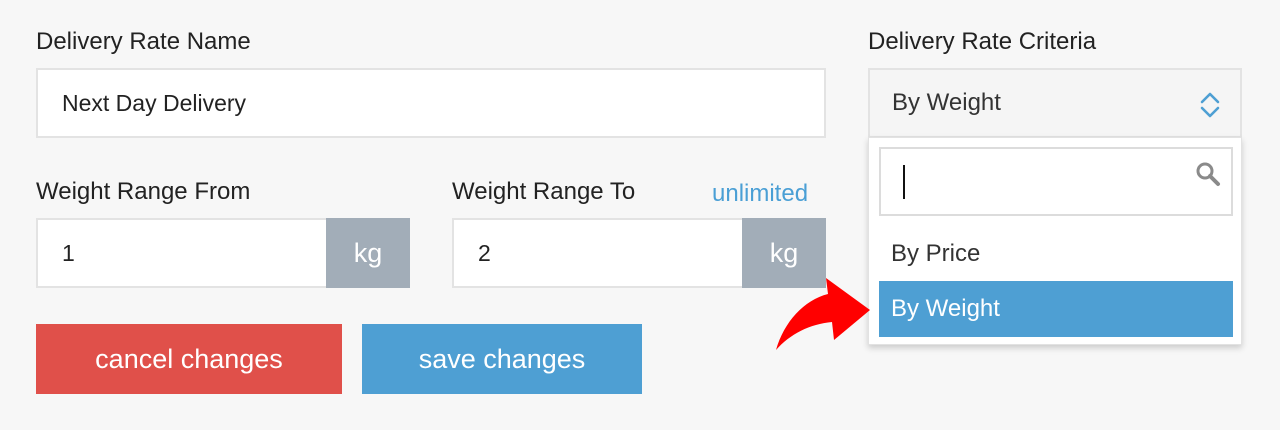 This screenshot has width=1280, height=430. I want to click on weight-from-input: 1, so click(182, 253).